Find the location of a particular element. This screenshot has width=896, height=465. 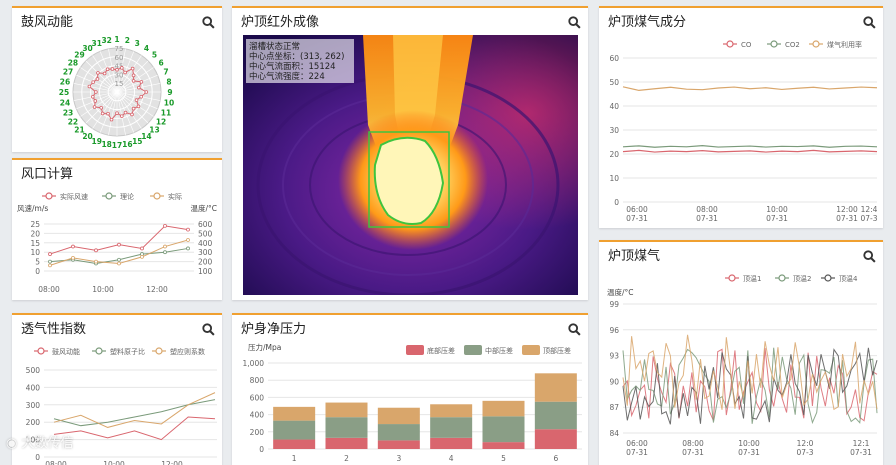

y-tick: 400 is located at coordinates (257, 415).